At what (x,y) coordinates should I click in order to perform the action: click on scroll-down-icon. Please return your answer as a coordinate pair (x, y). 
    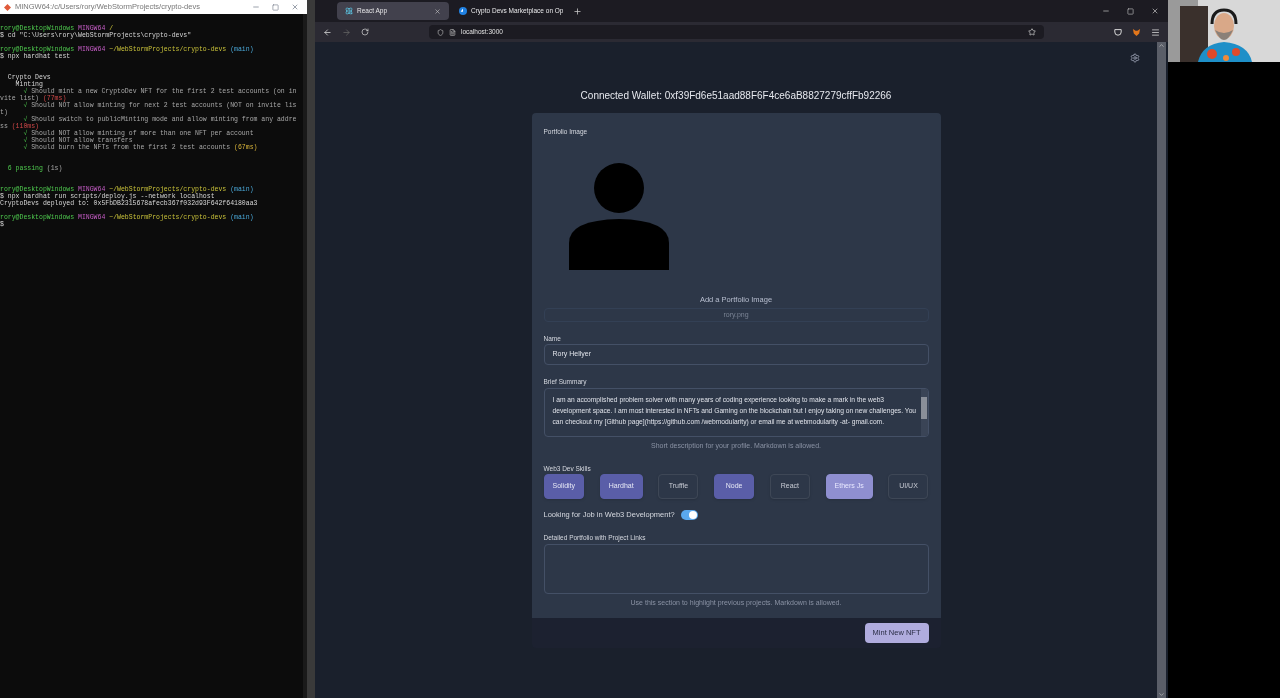
    Looking at the image, I should click on (1161, 694).